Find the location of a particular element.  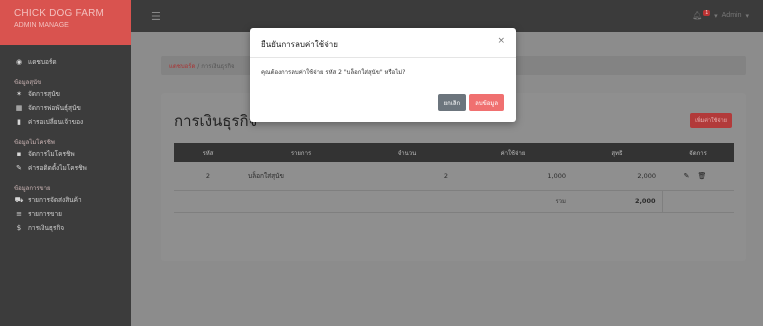

bell-icon: 🔔︎ is located at coordinates (697, 15).